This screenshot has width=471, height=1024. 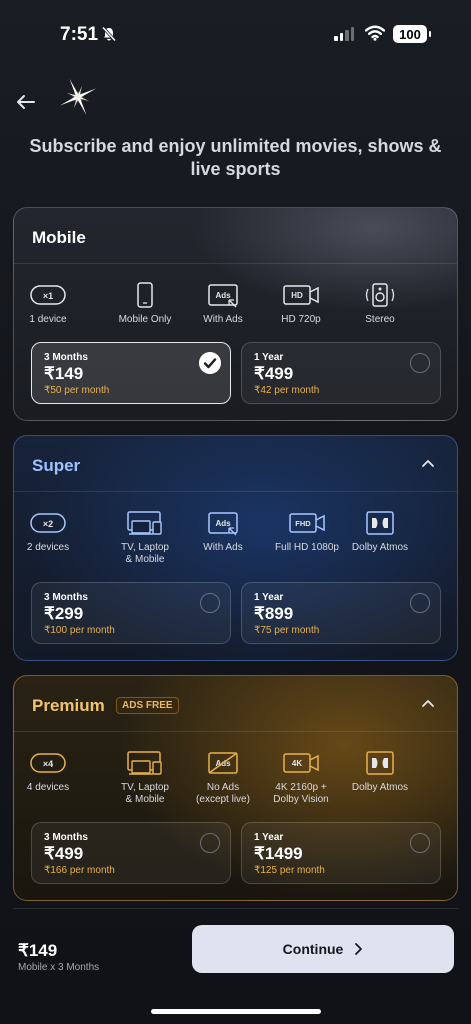 I want to click on plan-name: Premium, so click(x=68, y=705).